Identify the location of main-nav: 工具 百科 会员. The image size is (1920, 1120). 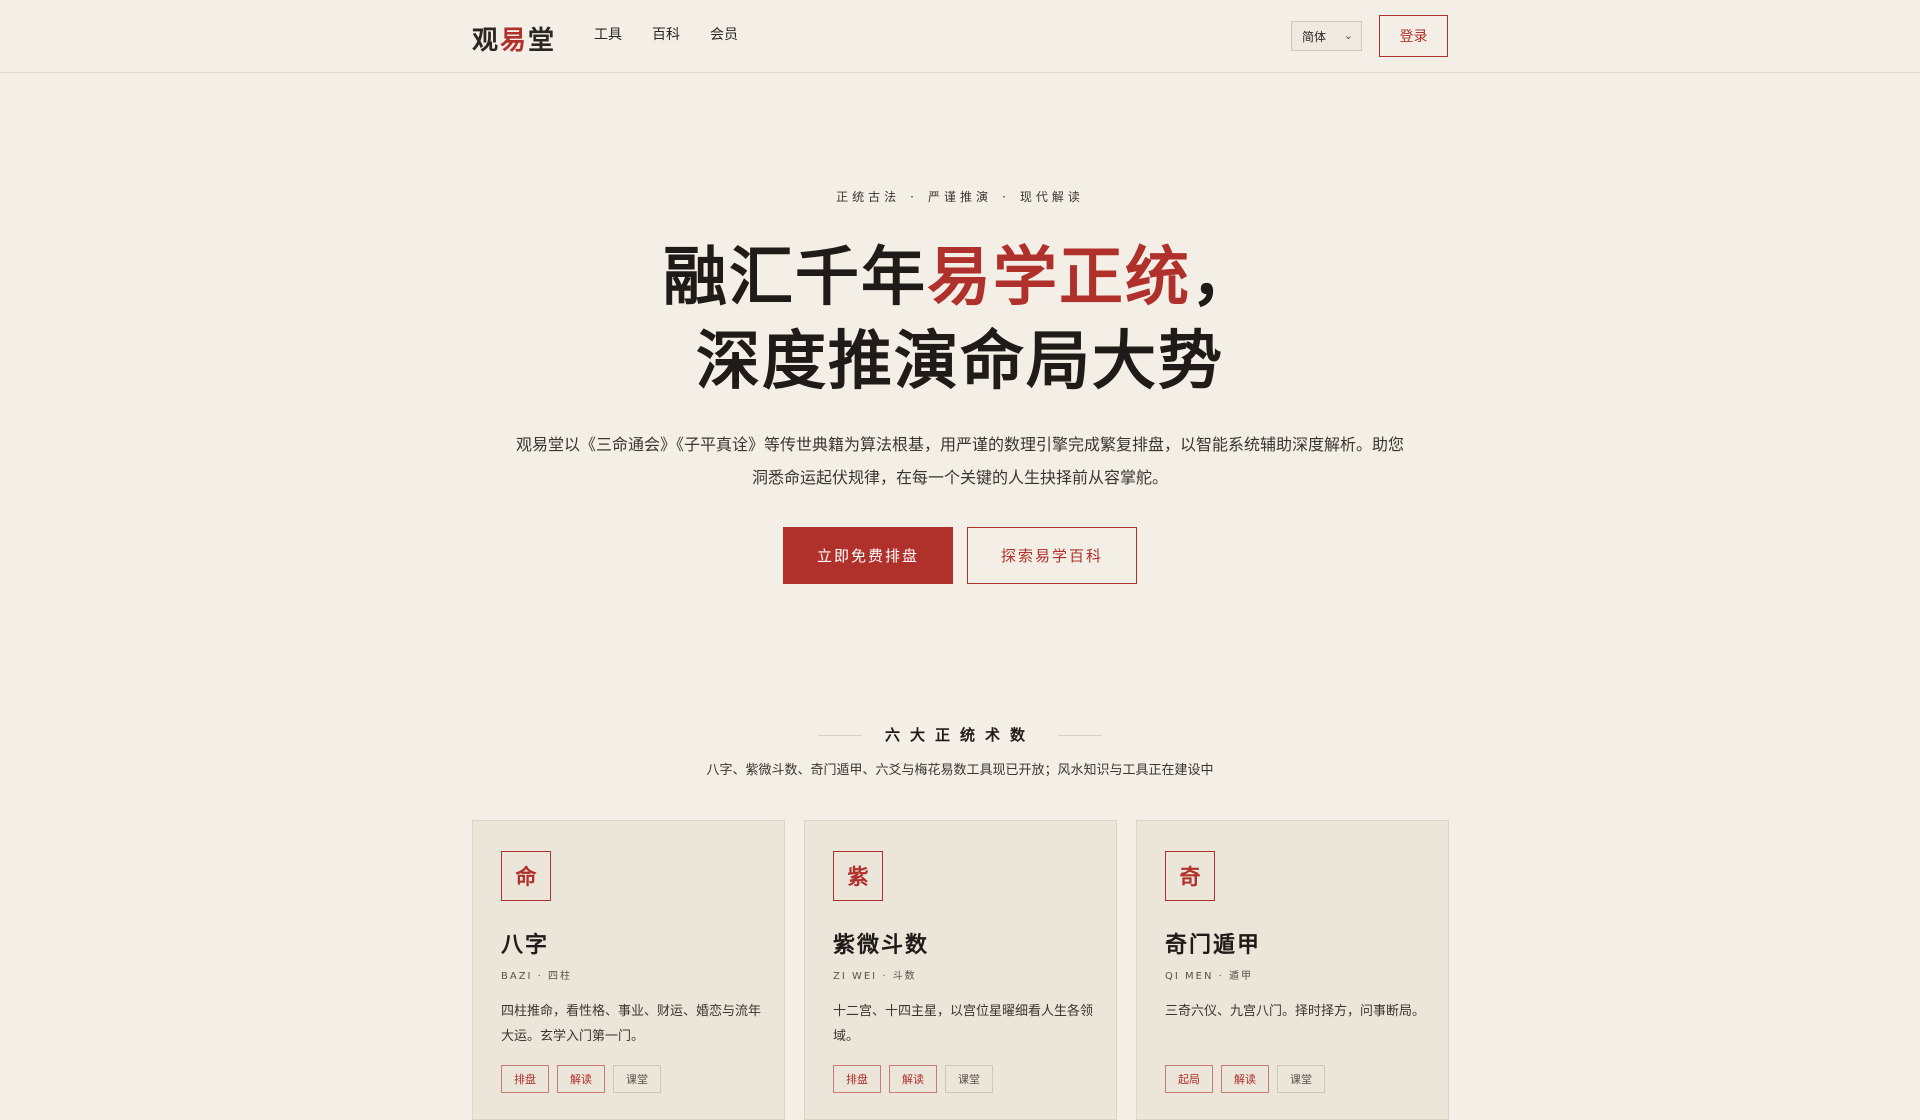
(666, 34).